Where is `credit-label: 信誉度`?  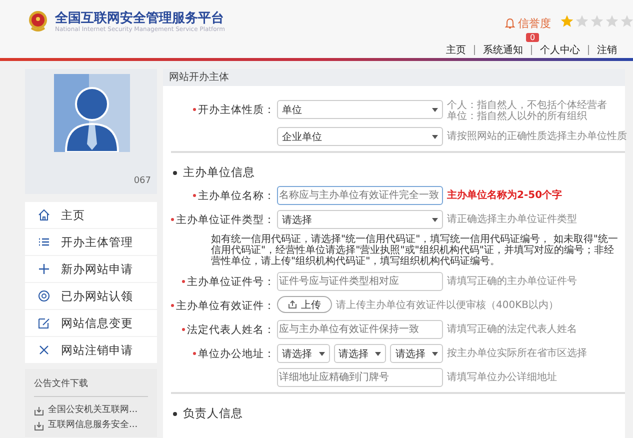 credit-label: 信誉度 is located at coordinates (534, 23).